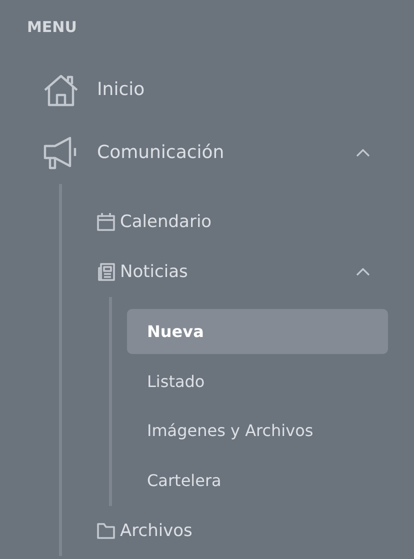 The image size is (414, 559). Describe the element at coordinates (207, 152) in the screenshot. I see `menu-item: Comunicación` at that location.